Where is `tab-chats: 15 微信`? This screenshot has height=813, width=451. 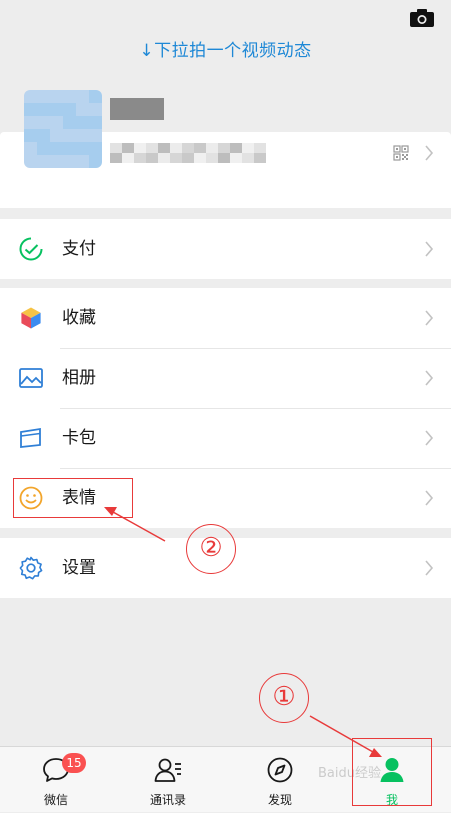
tab-chats: 15 微信 is located at coordinates (56, 780).